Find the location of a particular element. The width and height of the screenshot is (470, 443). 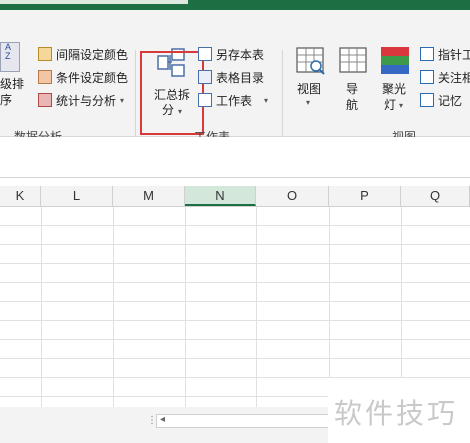

active-tab-strip is located at coordinates (94, 2).